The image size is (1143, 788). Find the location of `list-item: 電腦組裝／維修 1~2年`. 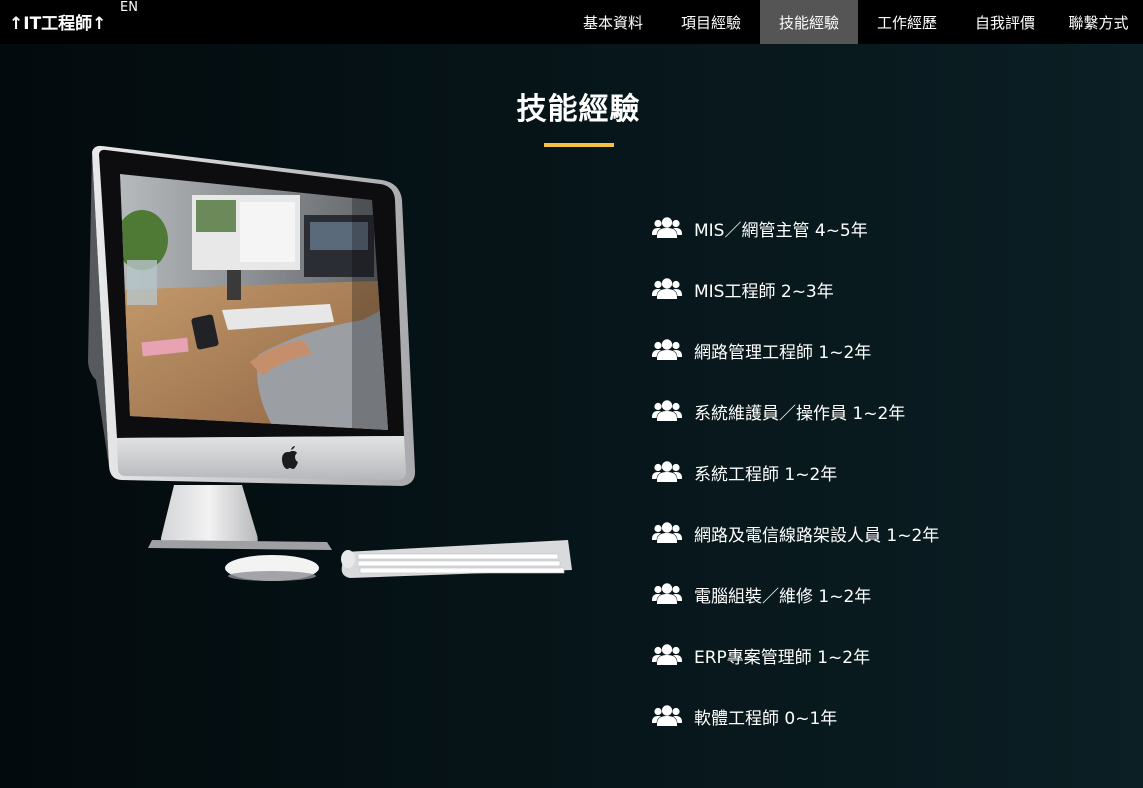

list-item: 電腦組裝／維修 1~2年 is located at coordinates (795, 594).